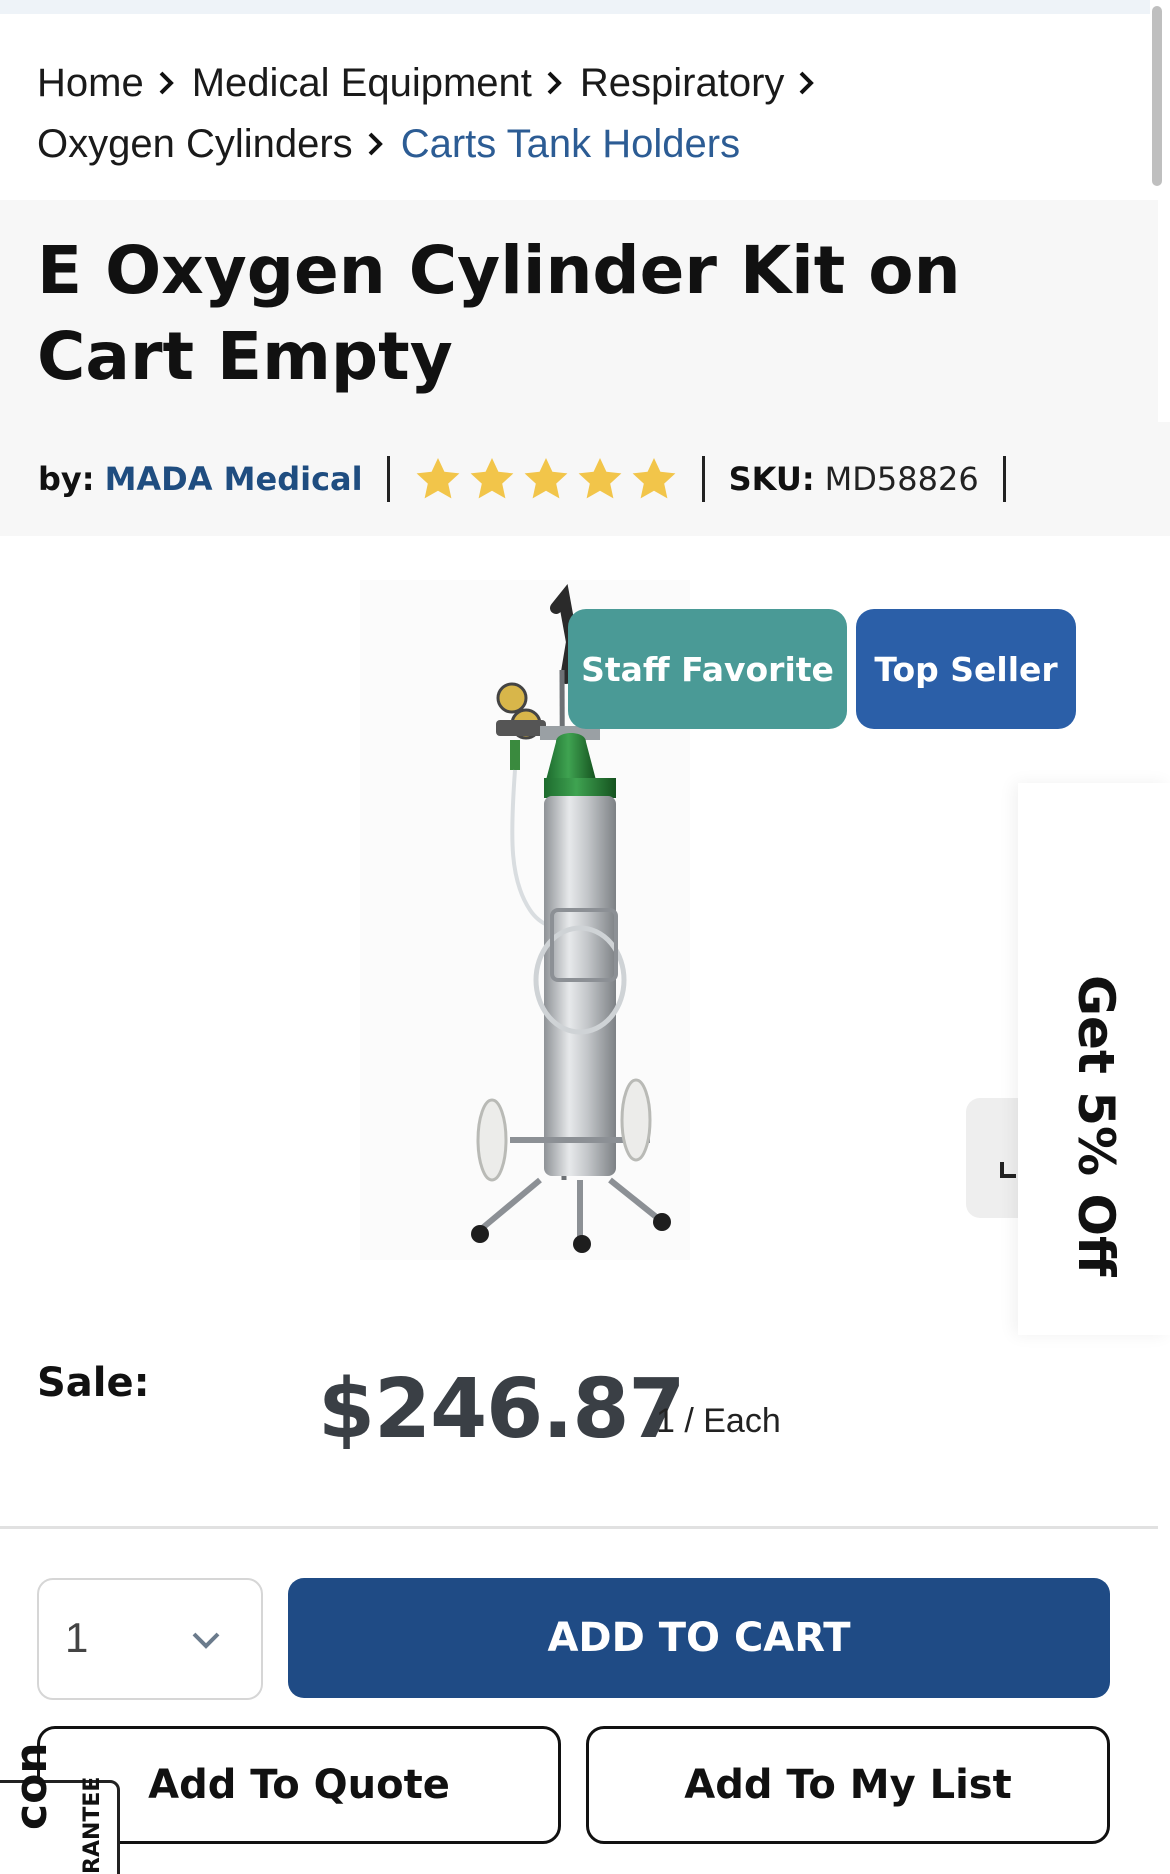  What do you see at coordinates (707, 669) in the screenshot?
I see `staff-favorite-badge: Staff Favorite` at bounding box center [707, 669].